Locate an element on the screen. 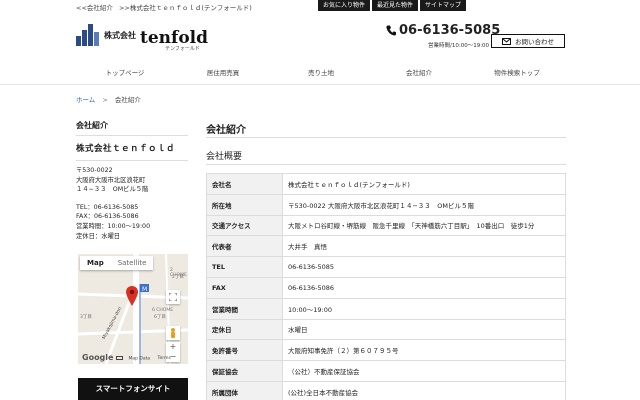 This screenshot has width=640, height=400. favorites-button: お気に入り物件 is located at coordinates (344, 5).